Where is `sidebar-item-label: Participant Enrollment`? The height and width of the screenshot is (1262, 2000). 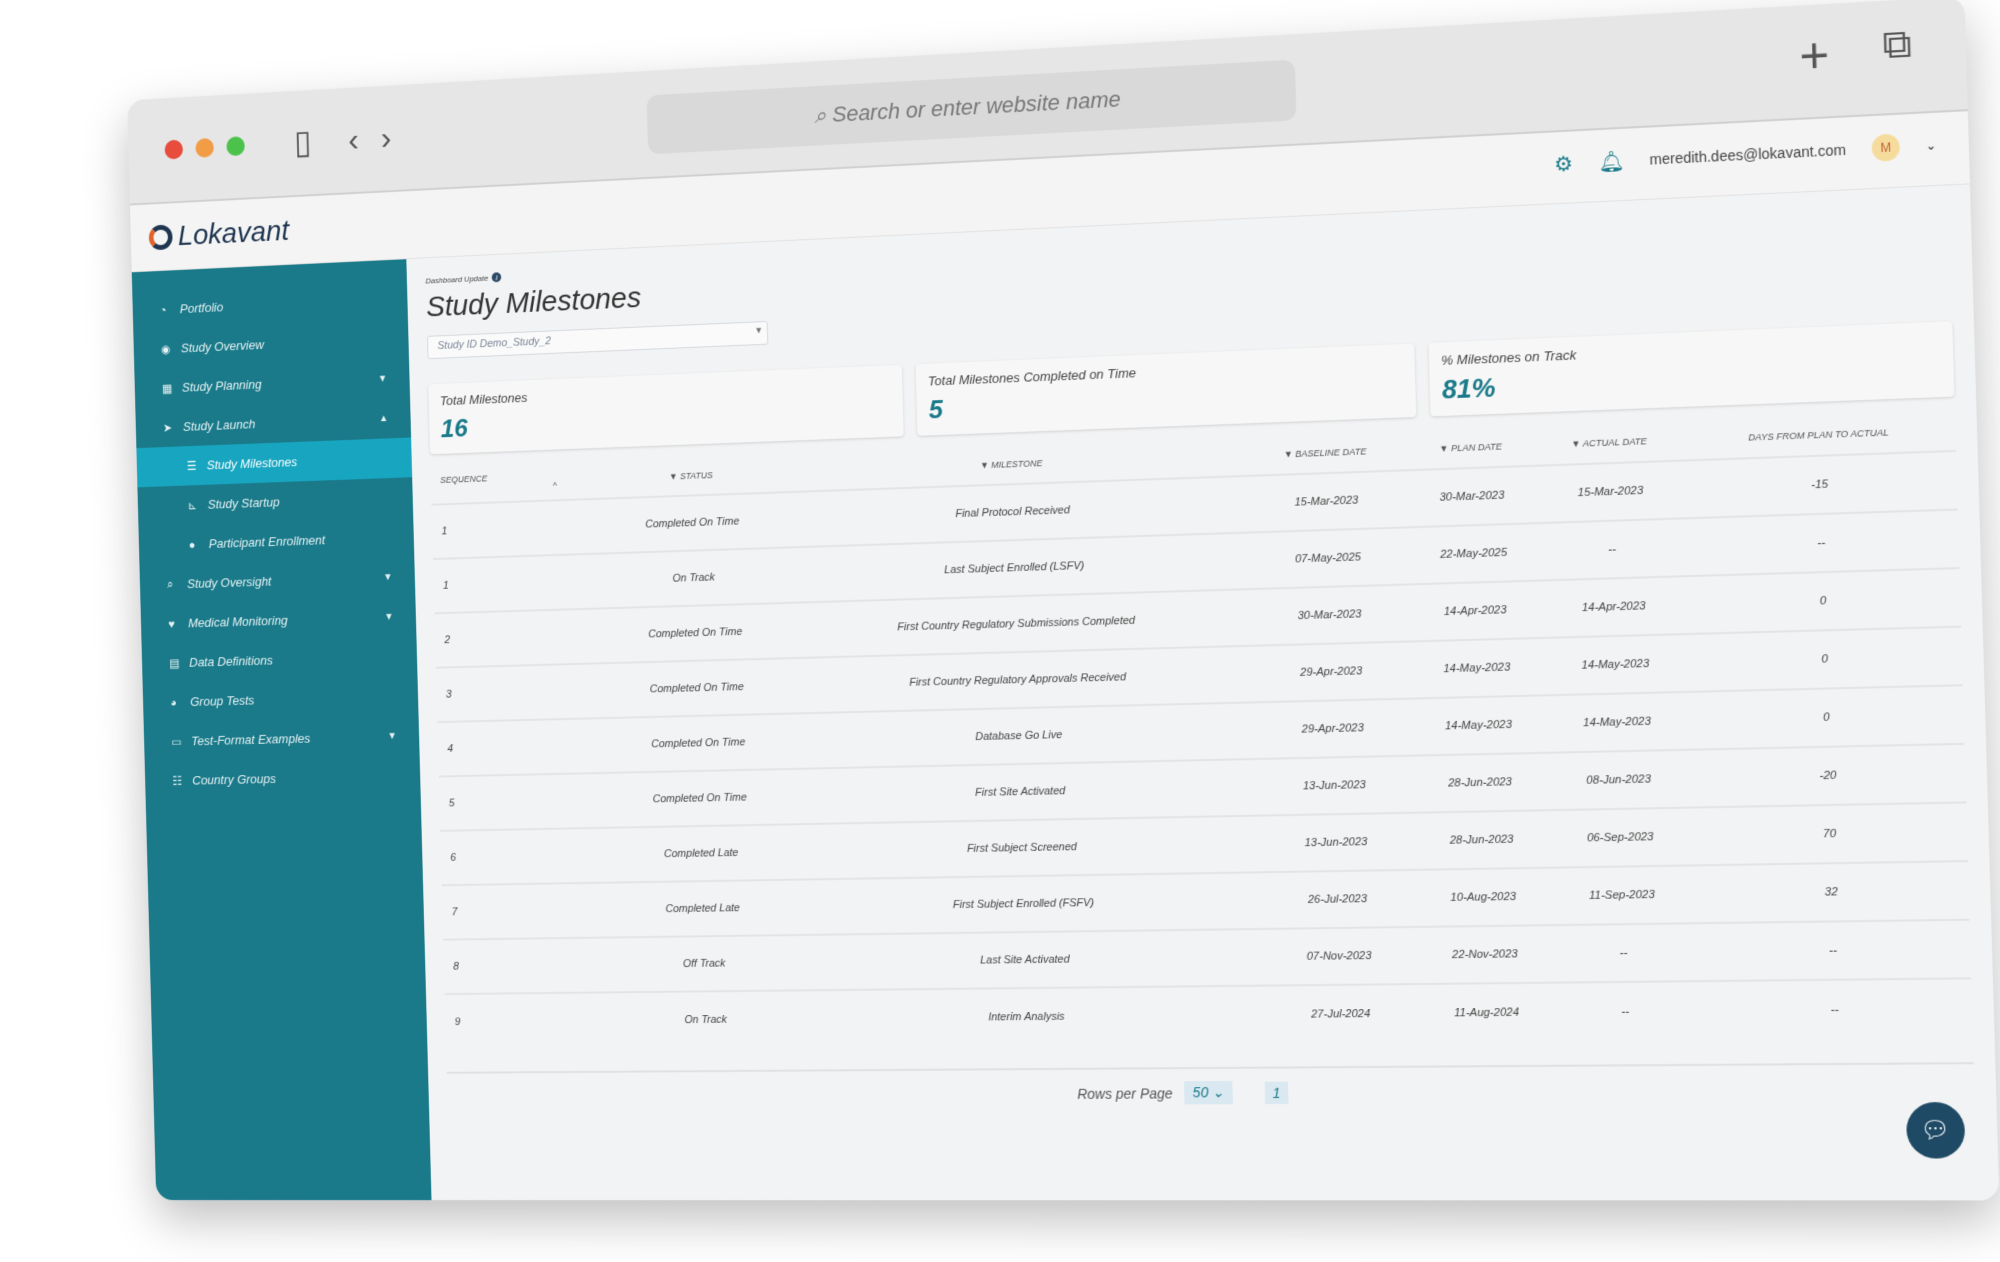
sidebar-item-label: Participant Enrollment is located at coordinates (267, 541).